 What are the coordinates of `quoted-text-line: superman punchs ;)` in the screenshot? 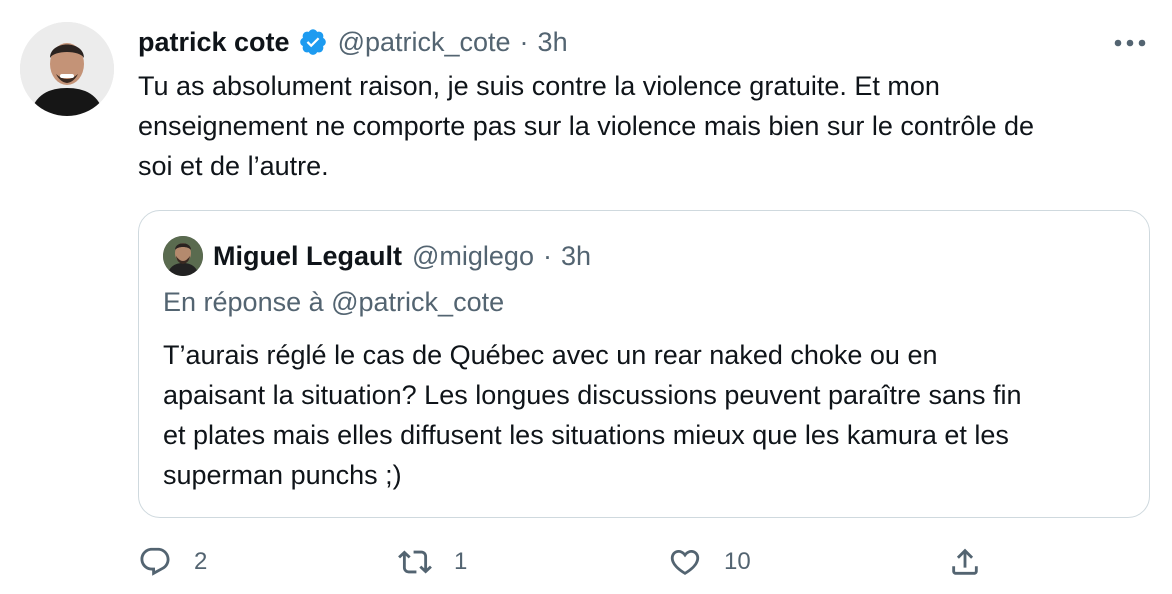 It's located at (282, 475).